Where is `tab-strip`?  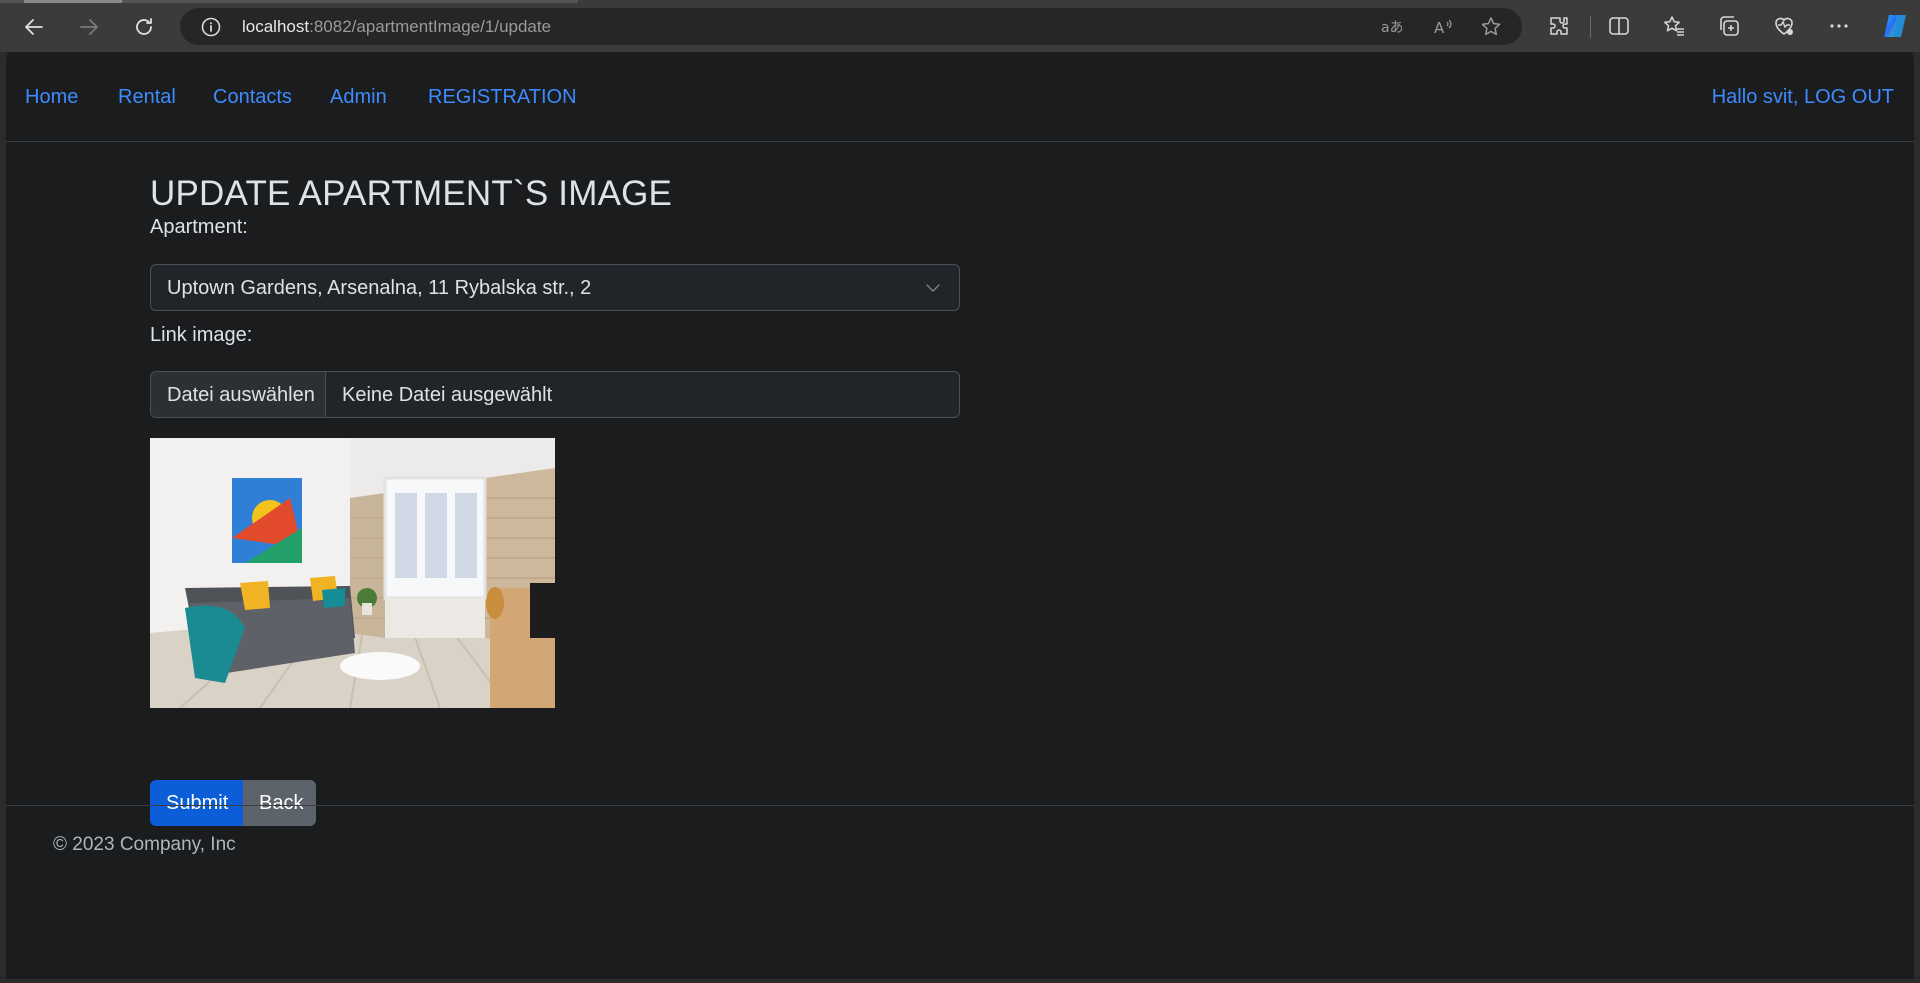 tab-strip is located at coordinates (289, 1).